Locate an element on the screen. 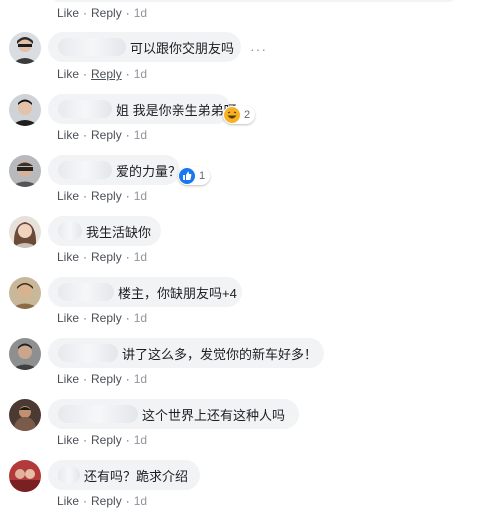 This screenshot has height=521, width=497. haha-emoji-icon is located at coordinates (232, 115).